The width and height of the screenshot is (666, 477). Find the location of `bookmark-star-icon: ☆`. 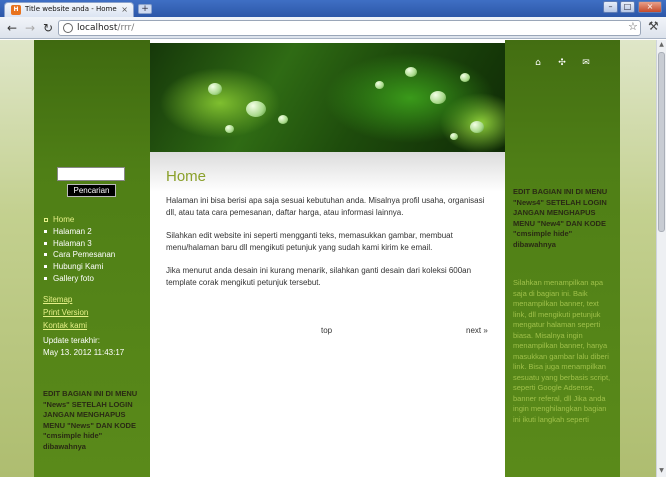

bookmark-star-icon: ☆ is located at coordinates (633, 26).